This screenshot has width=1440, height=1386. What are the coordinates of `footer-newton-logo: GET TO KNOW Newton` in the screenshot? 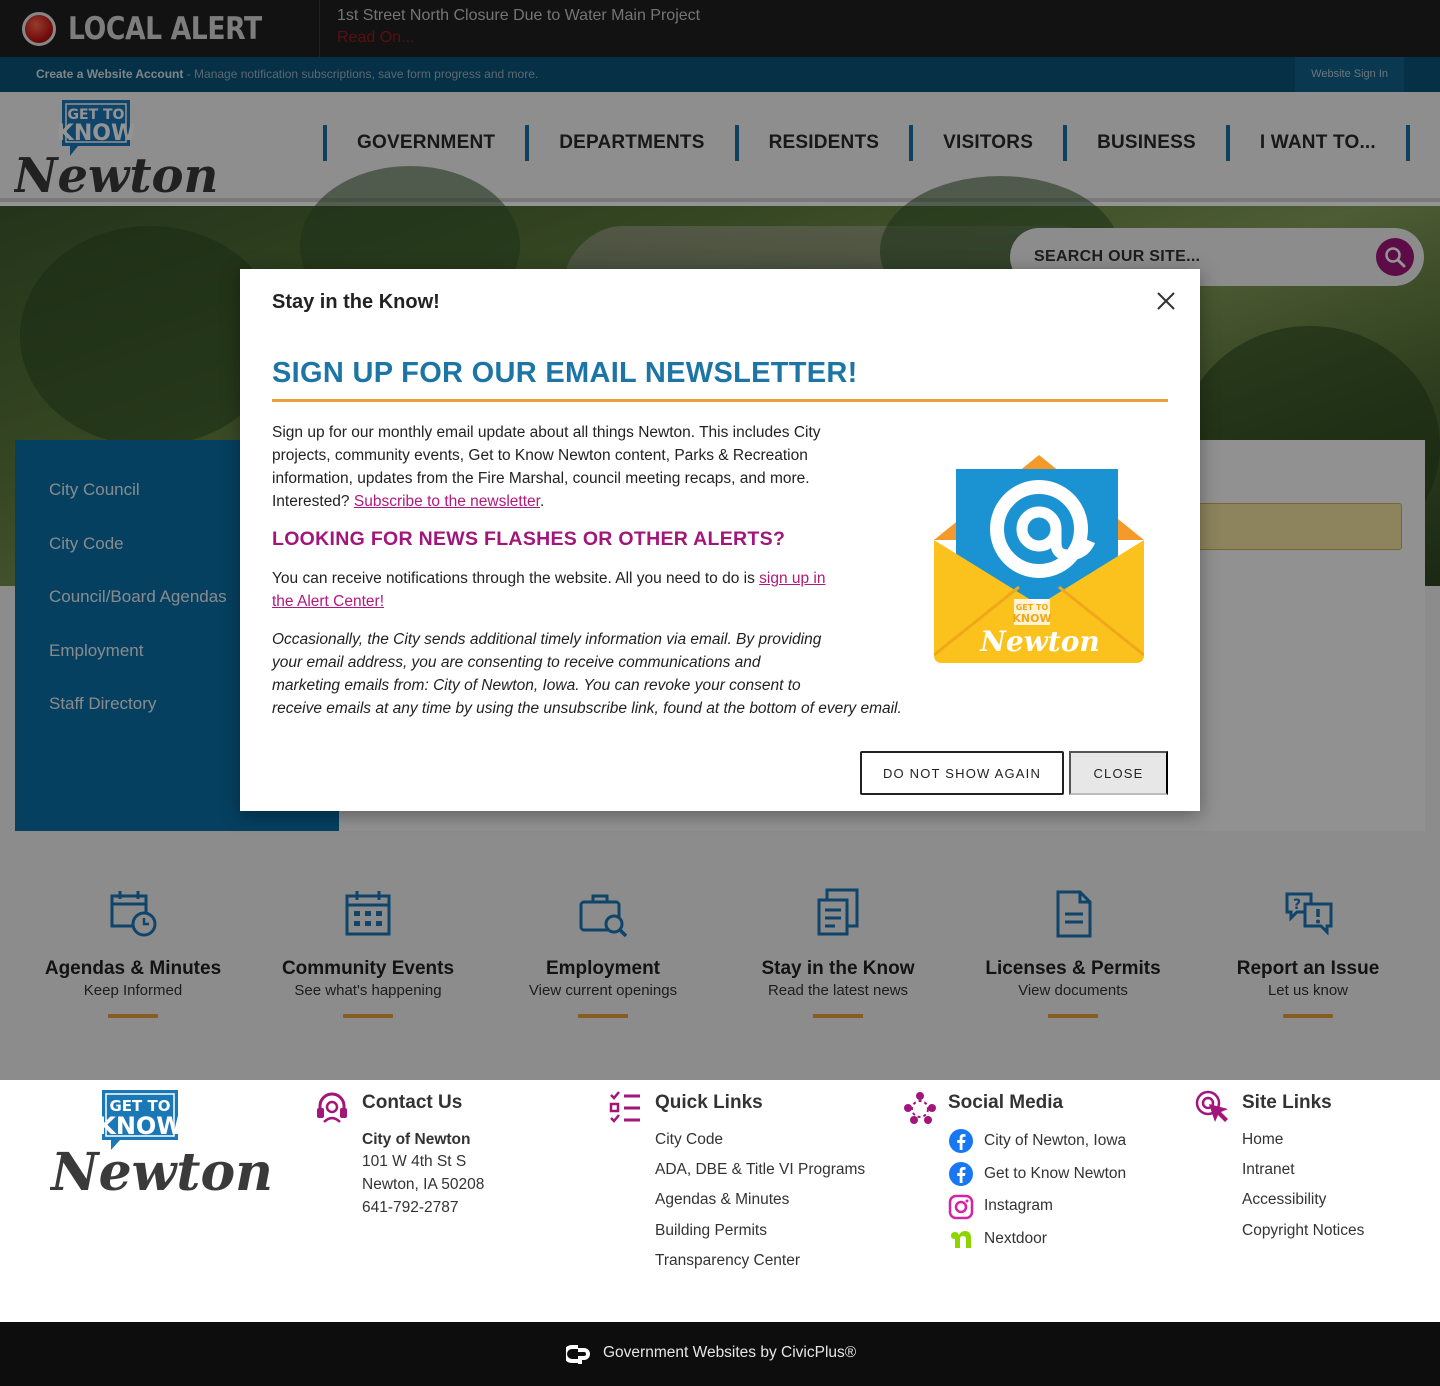 It's located at (162, 1142).